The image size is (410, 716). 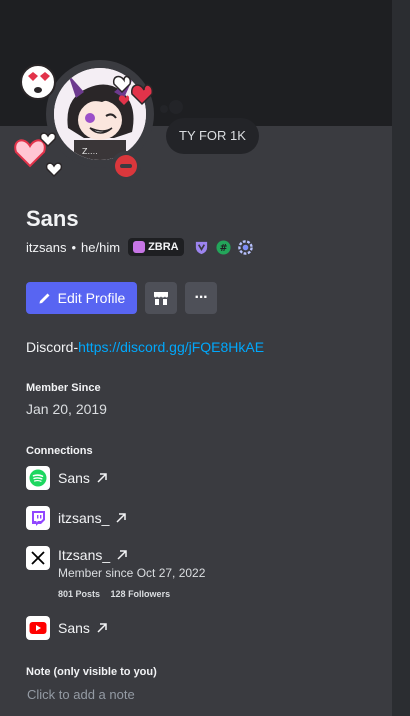 I want to click on bio-invite-link: https://discord.gg/jFQE8HkAE, so click(x=171, y=347).